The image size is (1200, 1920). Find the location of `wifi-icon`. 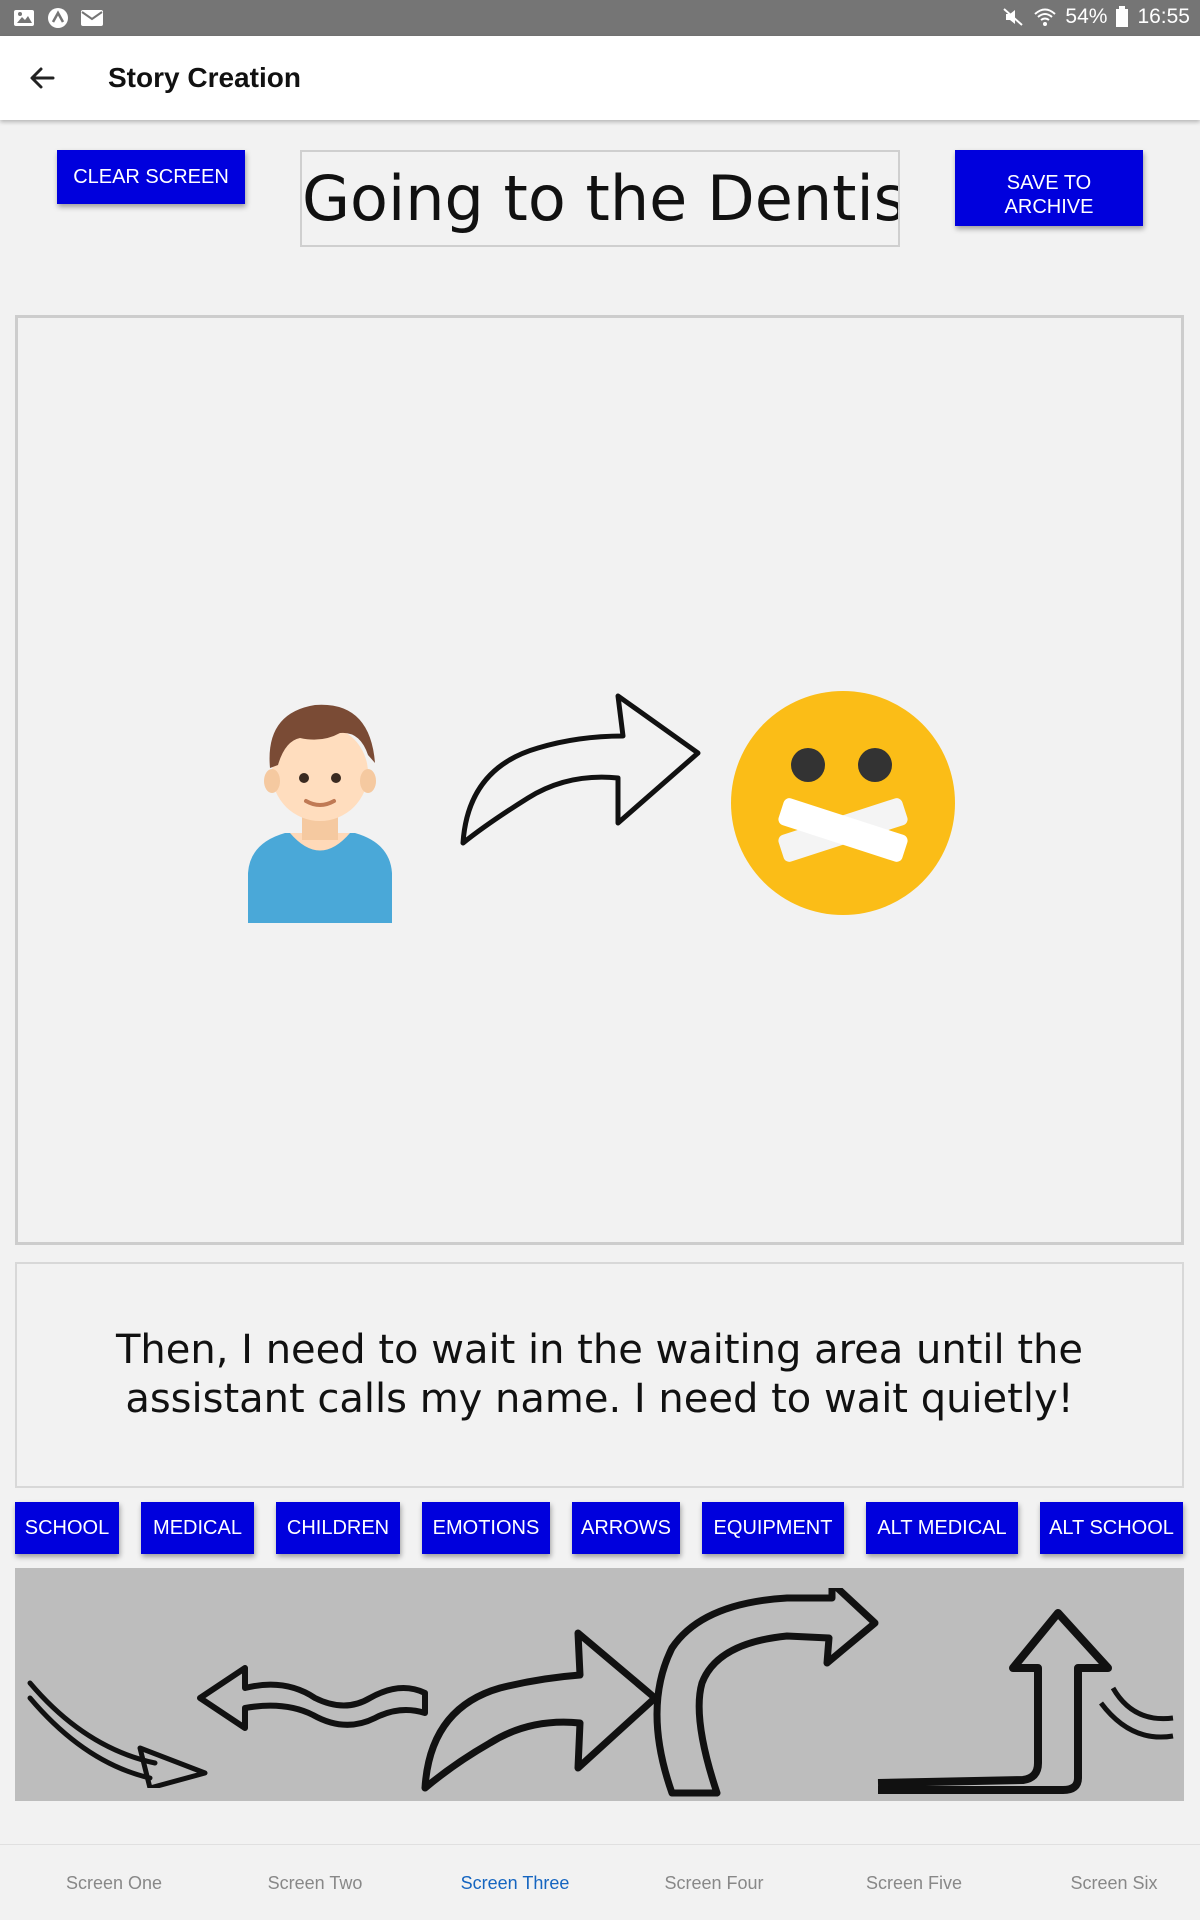

wifi-icon is located at coordinates (1045, 17).